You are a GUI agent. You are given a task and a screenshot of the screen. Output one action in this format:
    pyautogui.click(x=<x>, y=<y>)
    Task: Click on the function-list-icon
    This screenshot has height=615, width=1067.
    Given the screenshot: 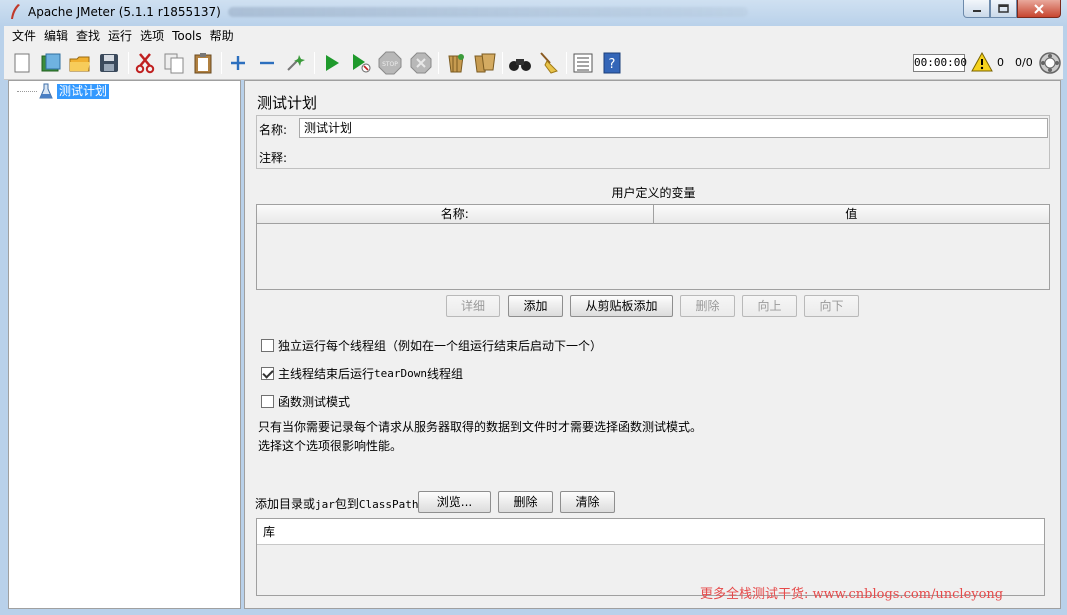 What is the action you would take?
    pyautogui.click(x=583, y=63)
    